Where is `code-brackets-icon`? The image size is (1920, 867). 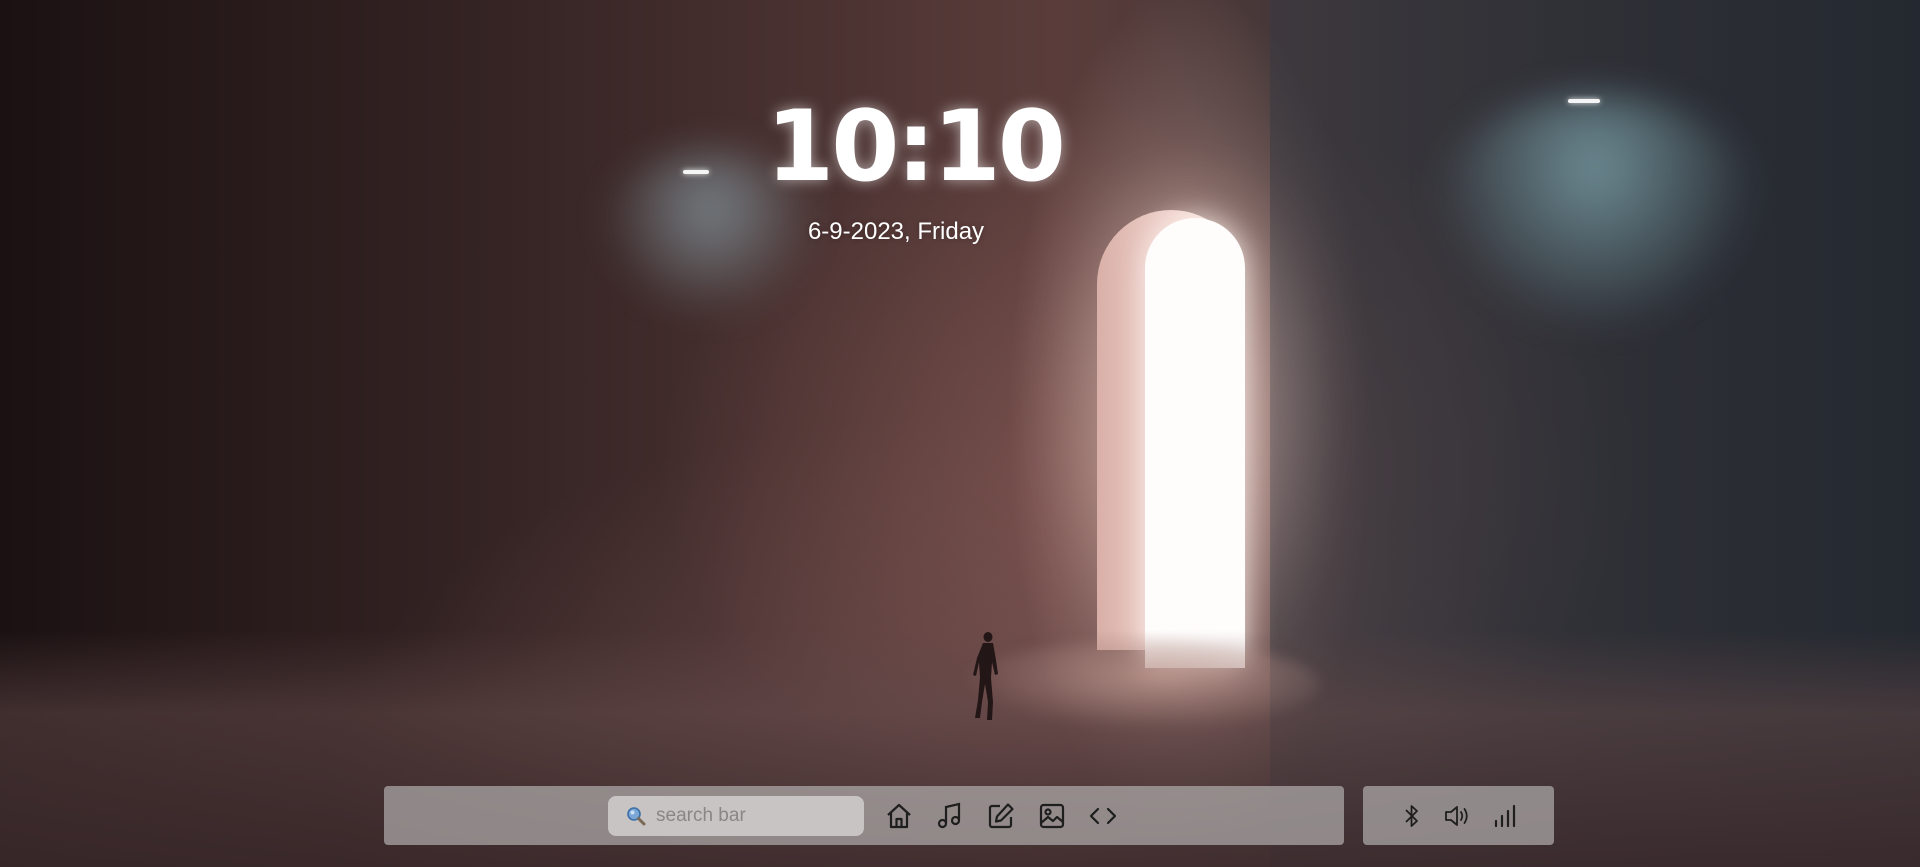
code-brackets-icon is located at coordinates (1103, 816).